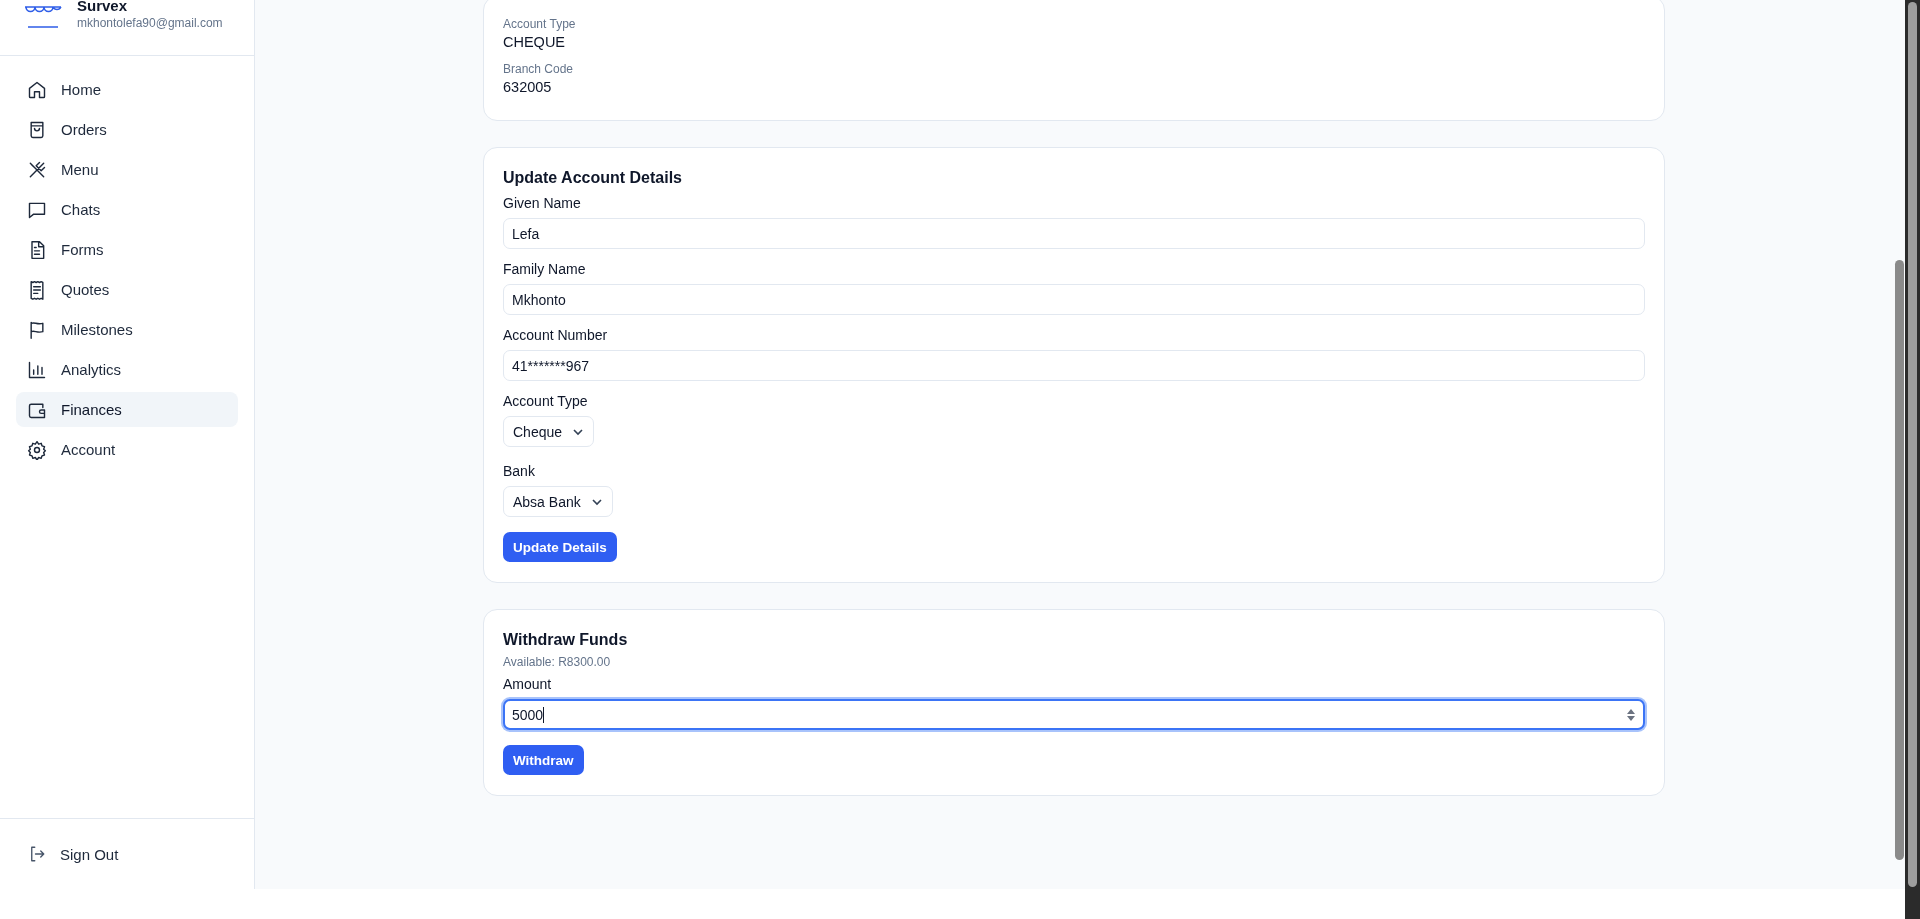 The height and width of the screenshot is (919, 1920). What do you see at coordinates (1074, 714) in the screenshot?
I see `number-field: 5000` at bounding box center [1074, 714].